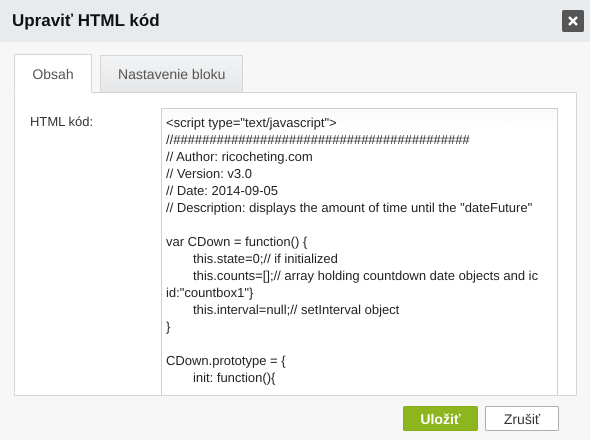 The image size is (590, 440). What do you see at coordinates (53, 73) in the screenshot?
I see `tab: Obsah` at bounding box center [53, 73].